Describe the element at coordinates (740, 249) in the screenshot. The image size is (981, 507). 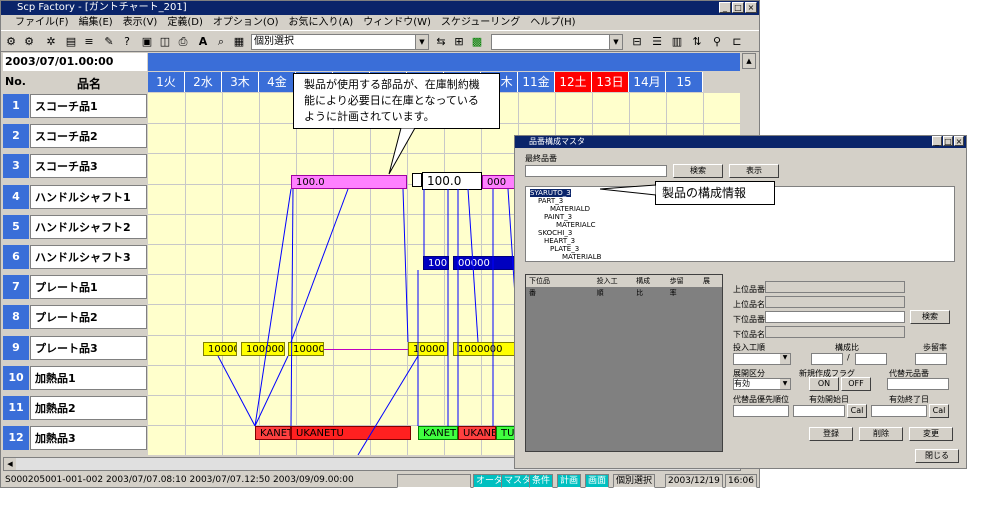
I see `tree-node: PLATE_3` at that location.